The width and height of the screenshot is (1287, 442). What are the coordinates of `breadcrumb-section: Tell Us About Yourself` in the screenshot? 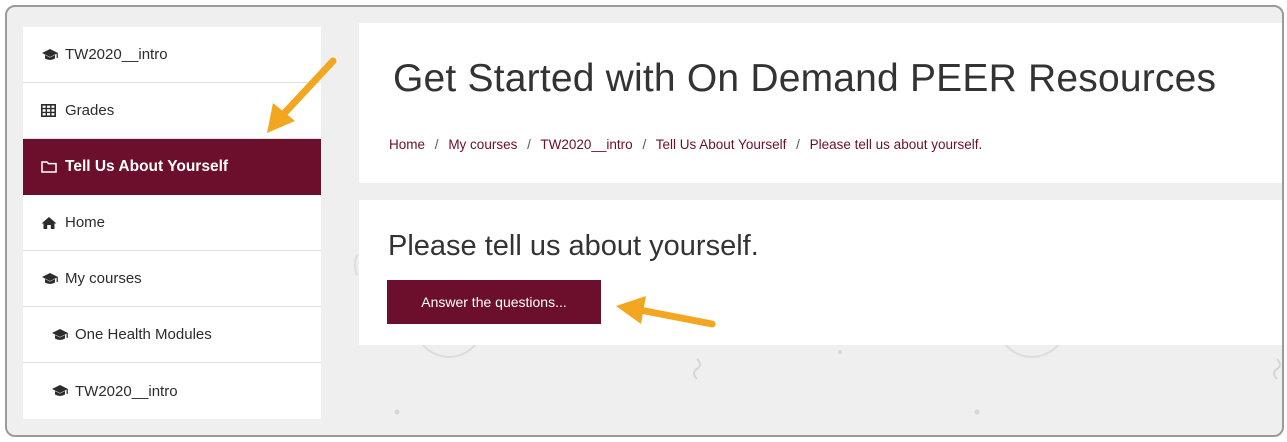 It's located at (721, 144).